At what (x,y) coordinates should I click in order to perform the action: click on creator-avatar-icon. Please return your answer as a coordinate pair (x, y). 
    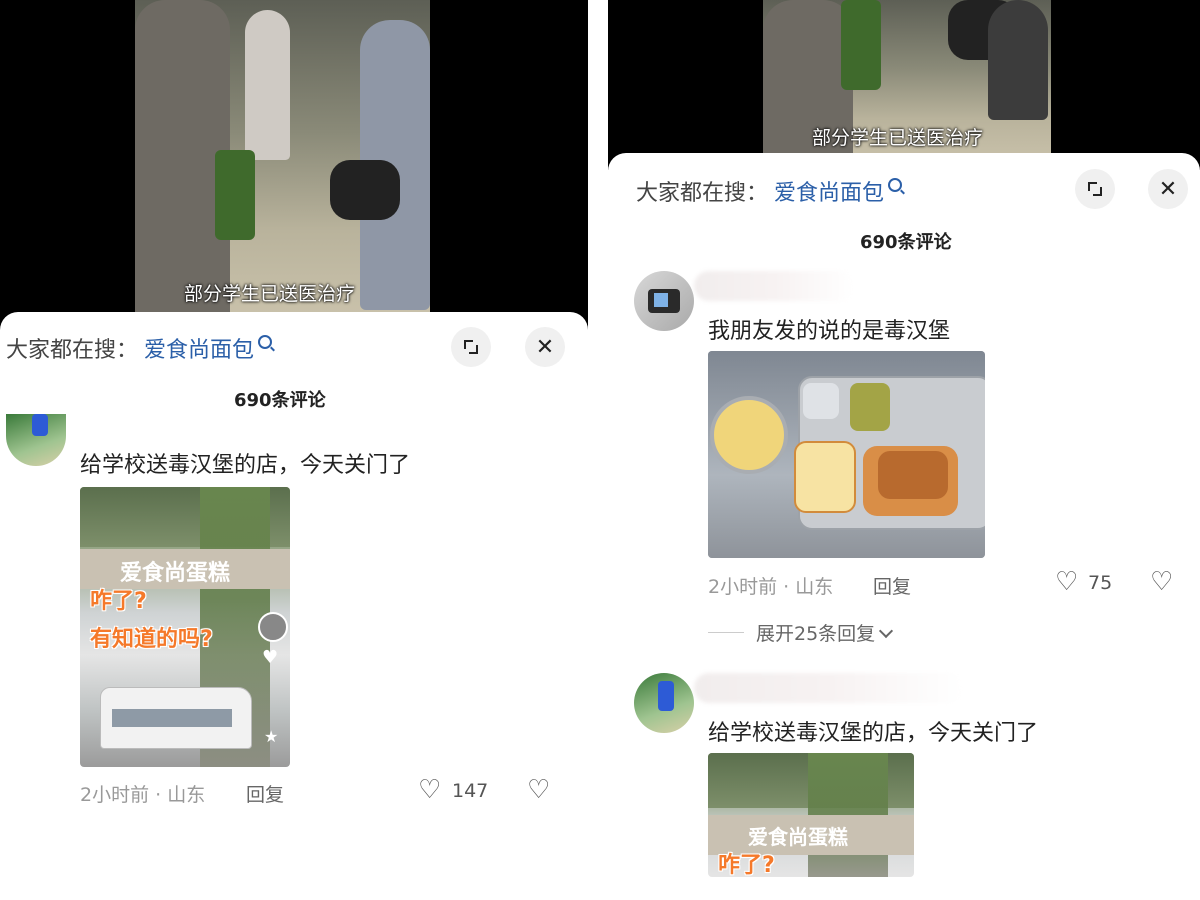
    Looking at the image, I should click on (273, 627).